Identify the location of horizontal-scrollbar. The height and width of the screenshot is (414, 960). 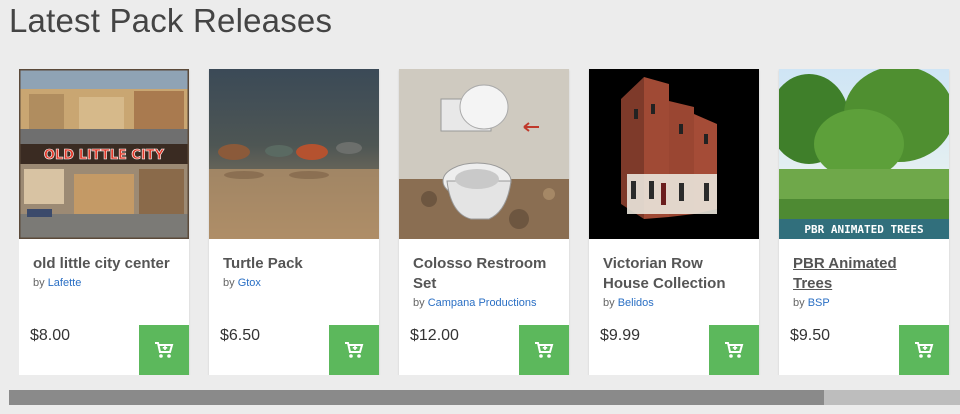
(484, 397).